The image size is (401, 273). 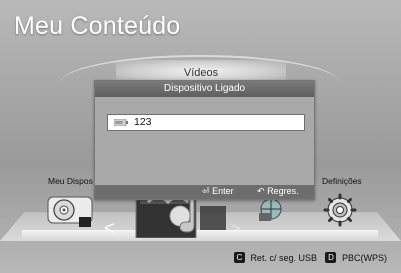 I want to click on enter-label: Enter, so click(x=223, y=191).